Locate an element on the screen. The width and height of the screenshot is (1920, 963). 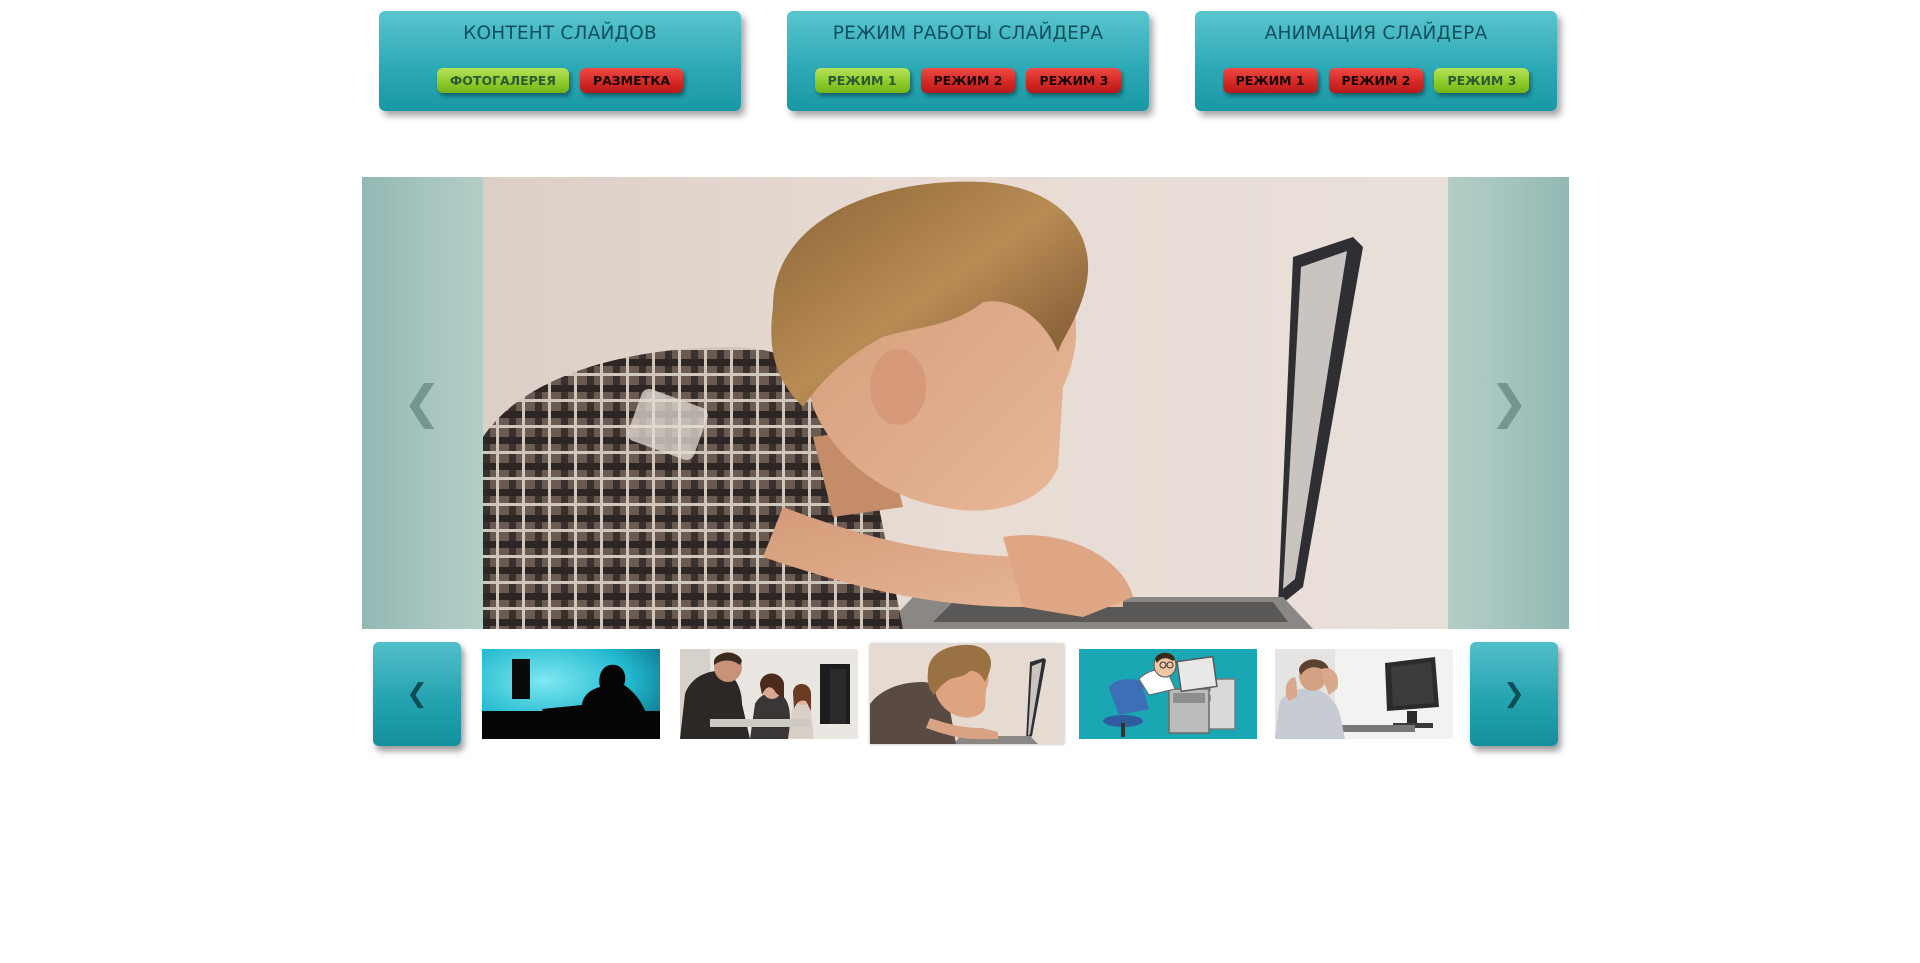
animation-1-button: РЕЖИМ 1 is located at coordinates (1270, 80).